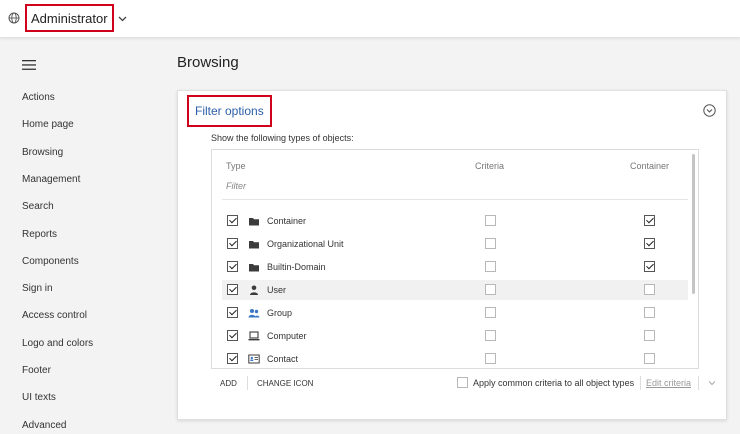 Image resolution: width=740 pixels, height=434 pixels. What do you see at coordinates (37, 291) in the screenshot?
I see `sidebar-item-sign-in: Sign in` at bounding box center [37, 291].